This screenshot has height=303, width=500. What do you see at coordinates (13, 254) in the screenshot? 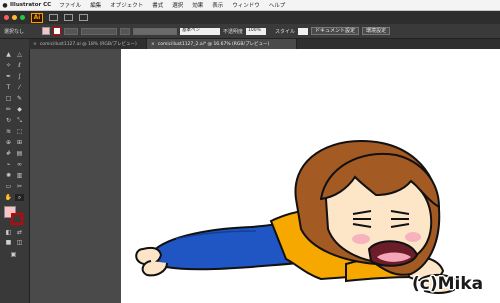
I see `screen-mode-icon: ▣` at bounding box center [13, 254].